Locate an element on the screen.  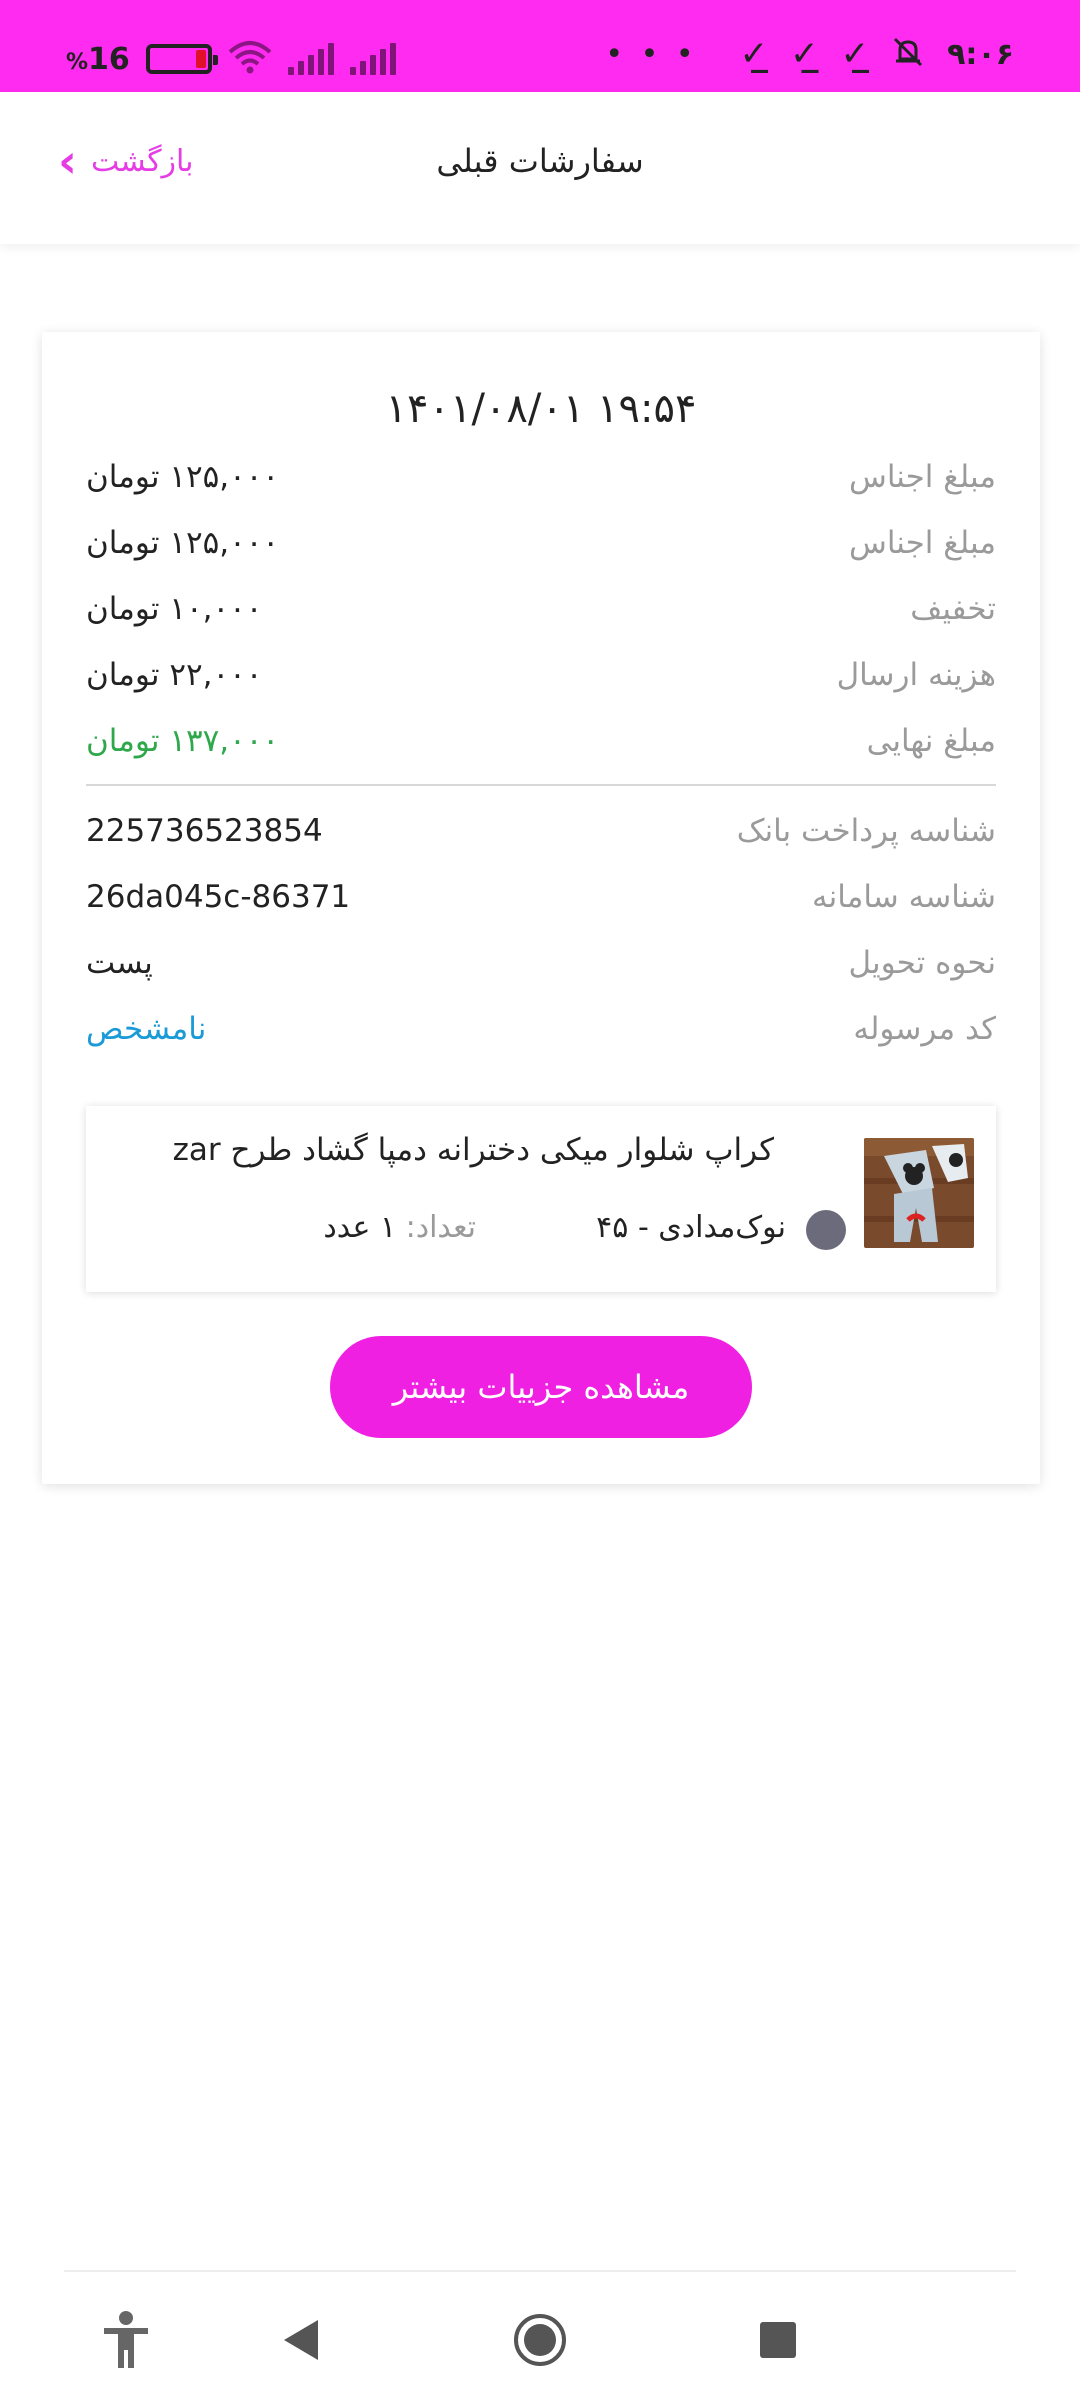
percent-sign: % is located at coordinates (77, 62).